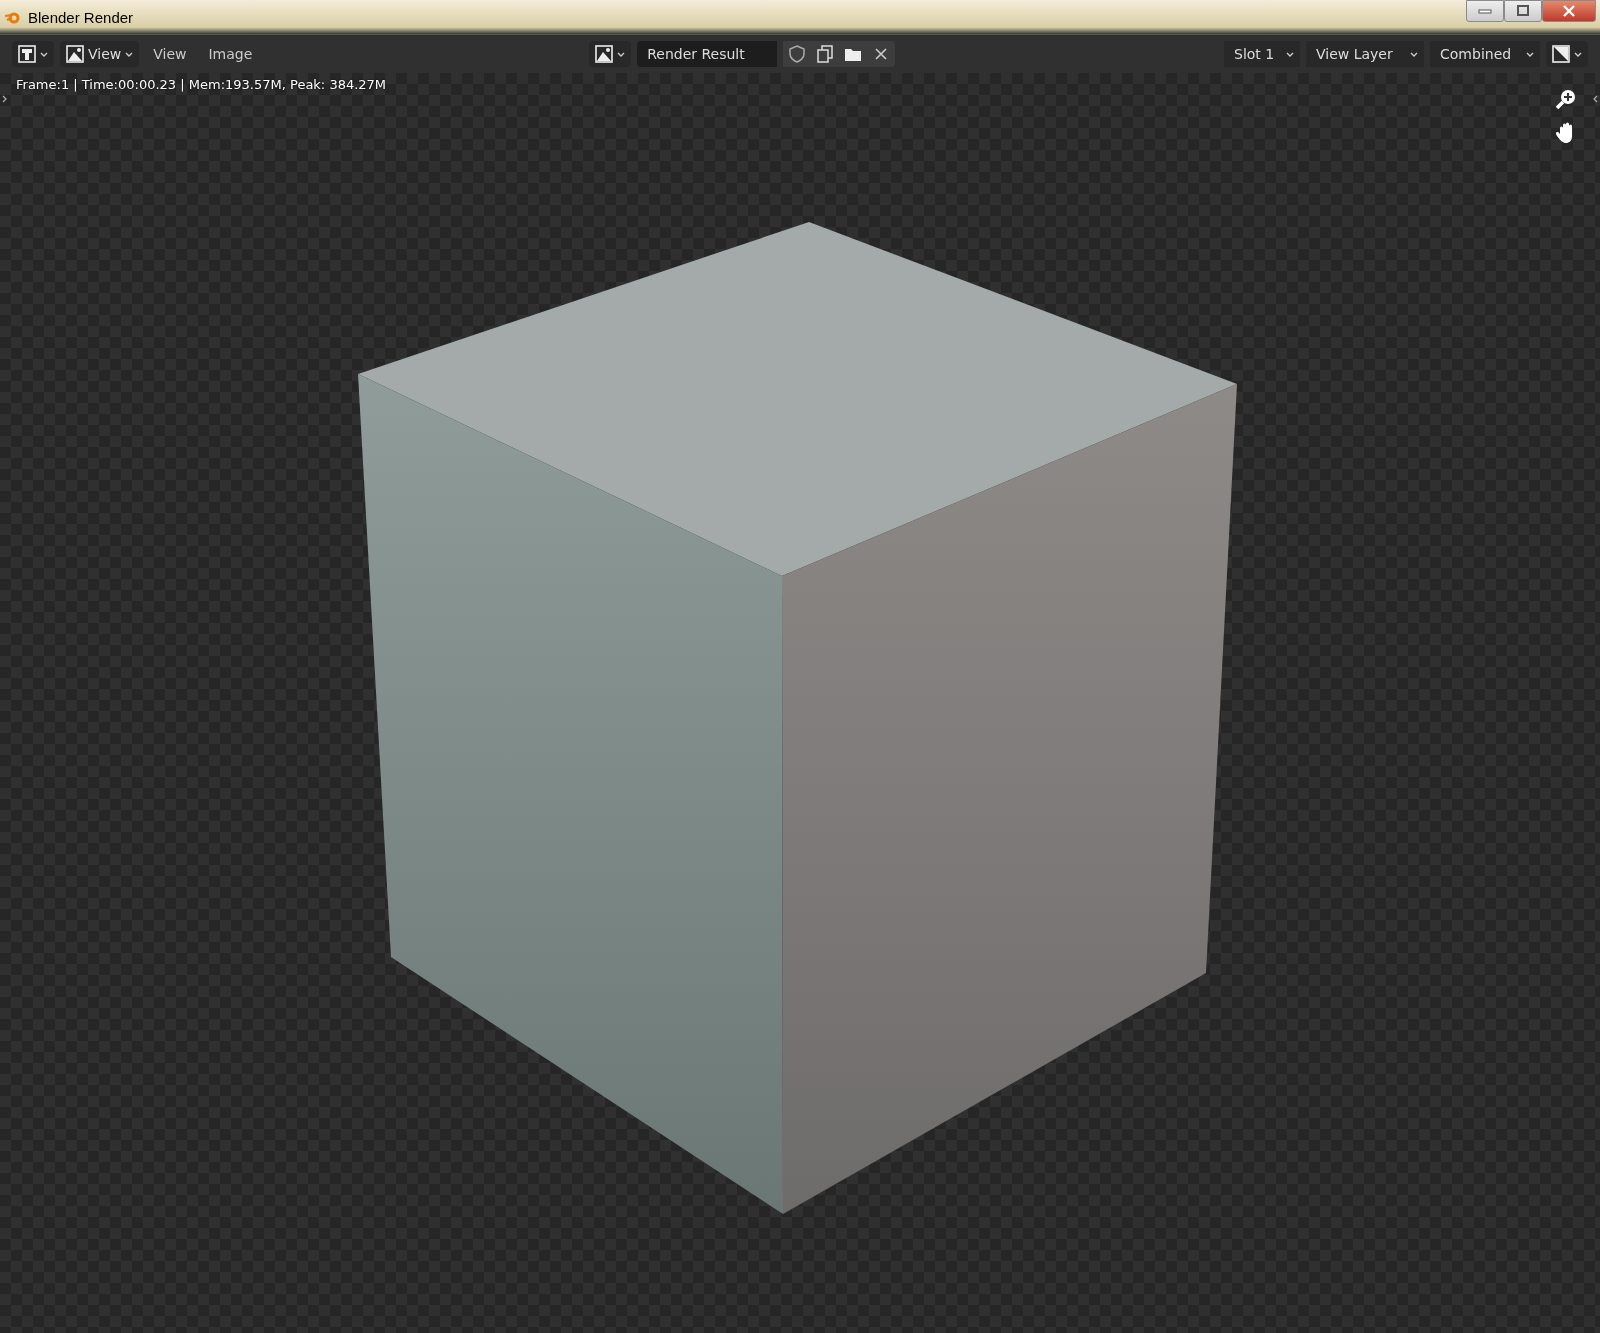 This screenshot has width=1600, height=1333. What do you see at coordinates (1365, 54) in the screenshot?
I see `view-layer-dropdown: View Layer` at bounding box center [1365, 54].